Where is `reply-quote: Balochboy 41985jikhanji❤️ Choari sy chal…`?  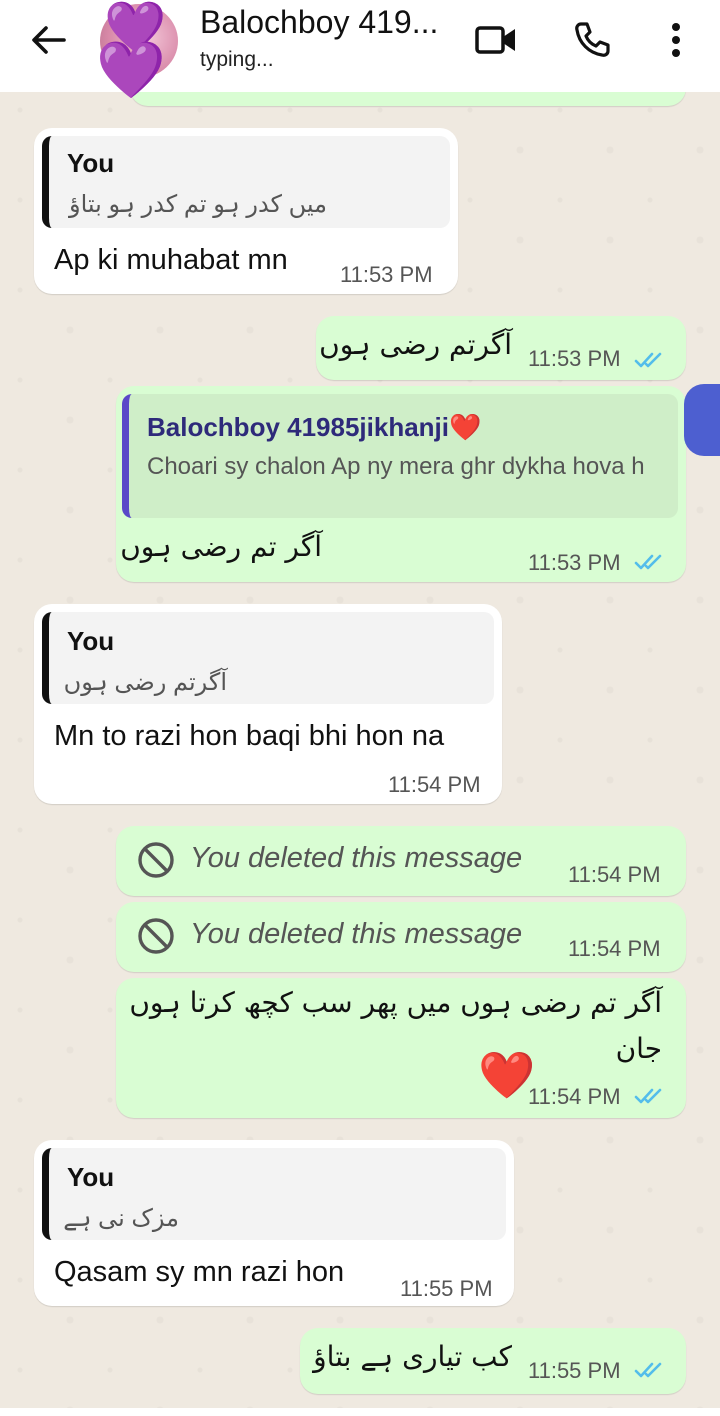 reply-quote: Balochboy 41985jikhanji❤️ Choari sy chal… is located at coordinates (400, 456).